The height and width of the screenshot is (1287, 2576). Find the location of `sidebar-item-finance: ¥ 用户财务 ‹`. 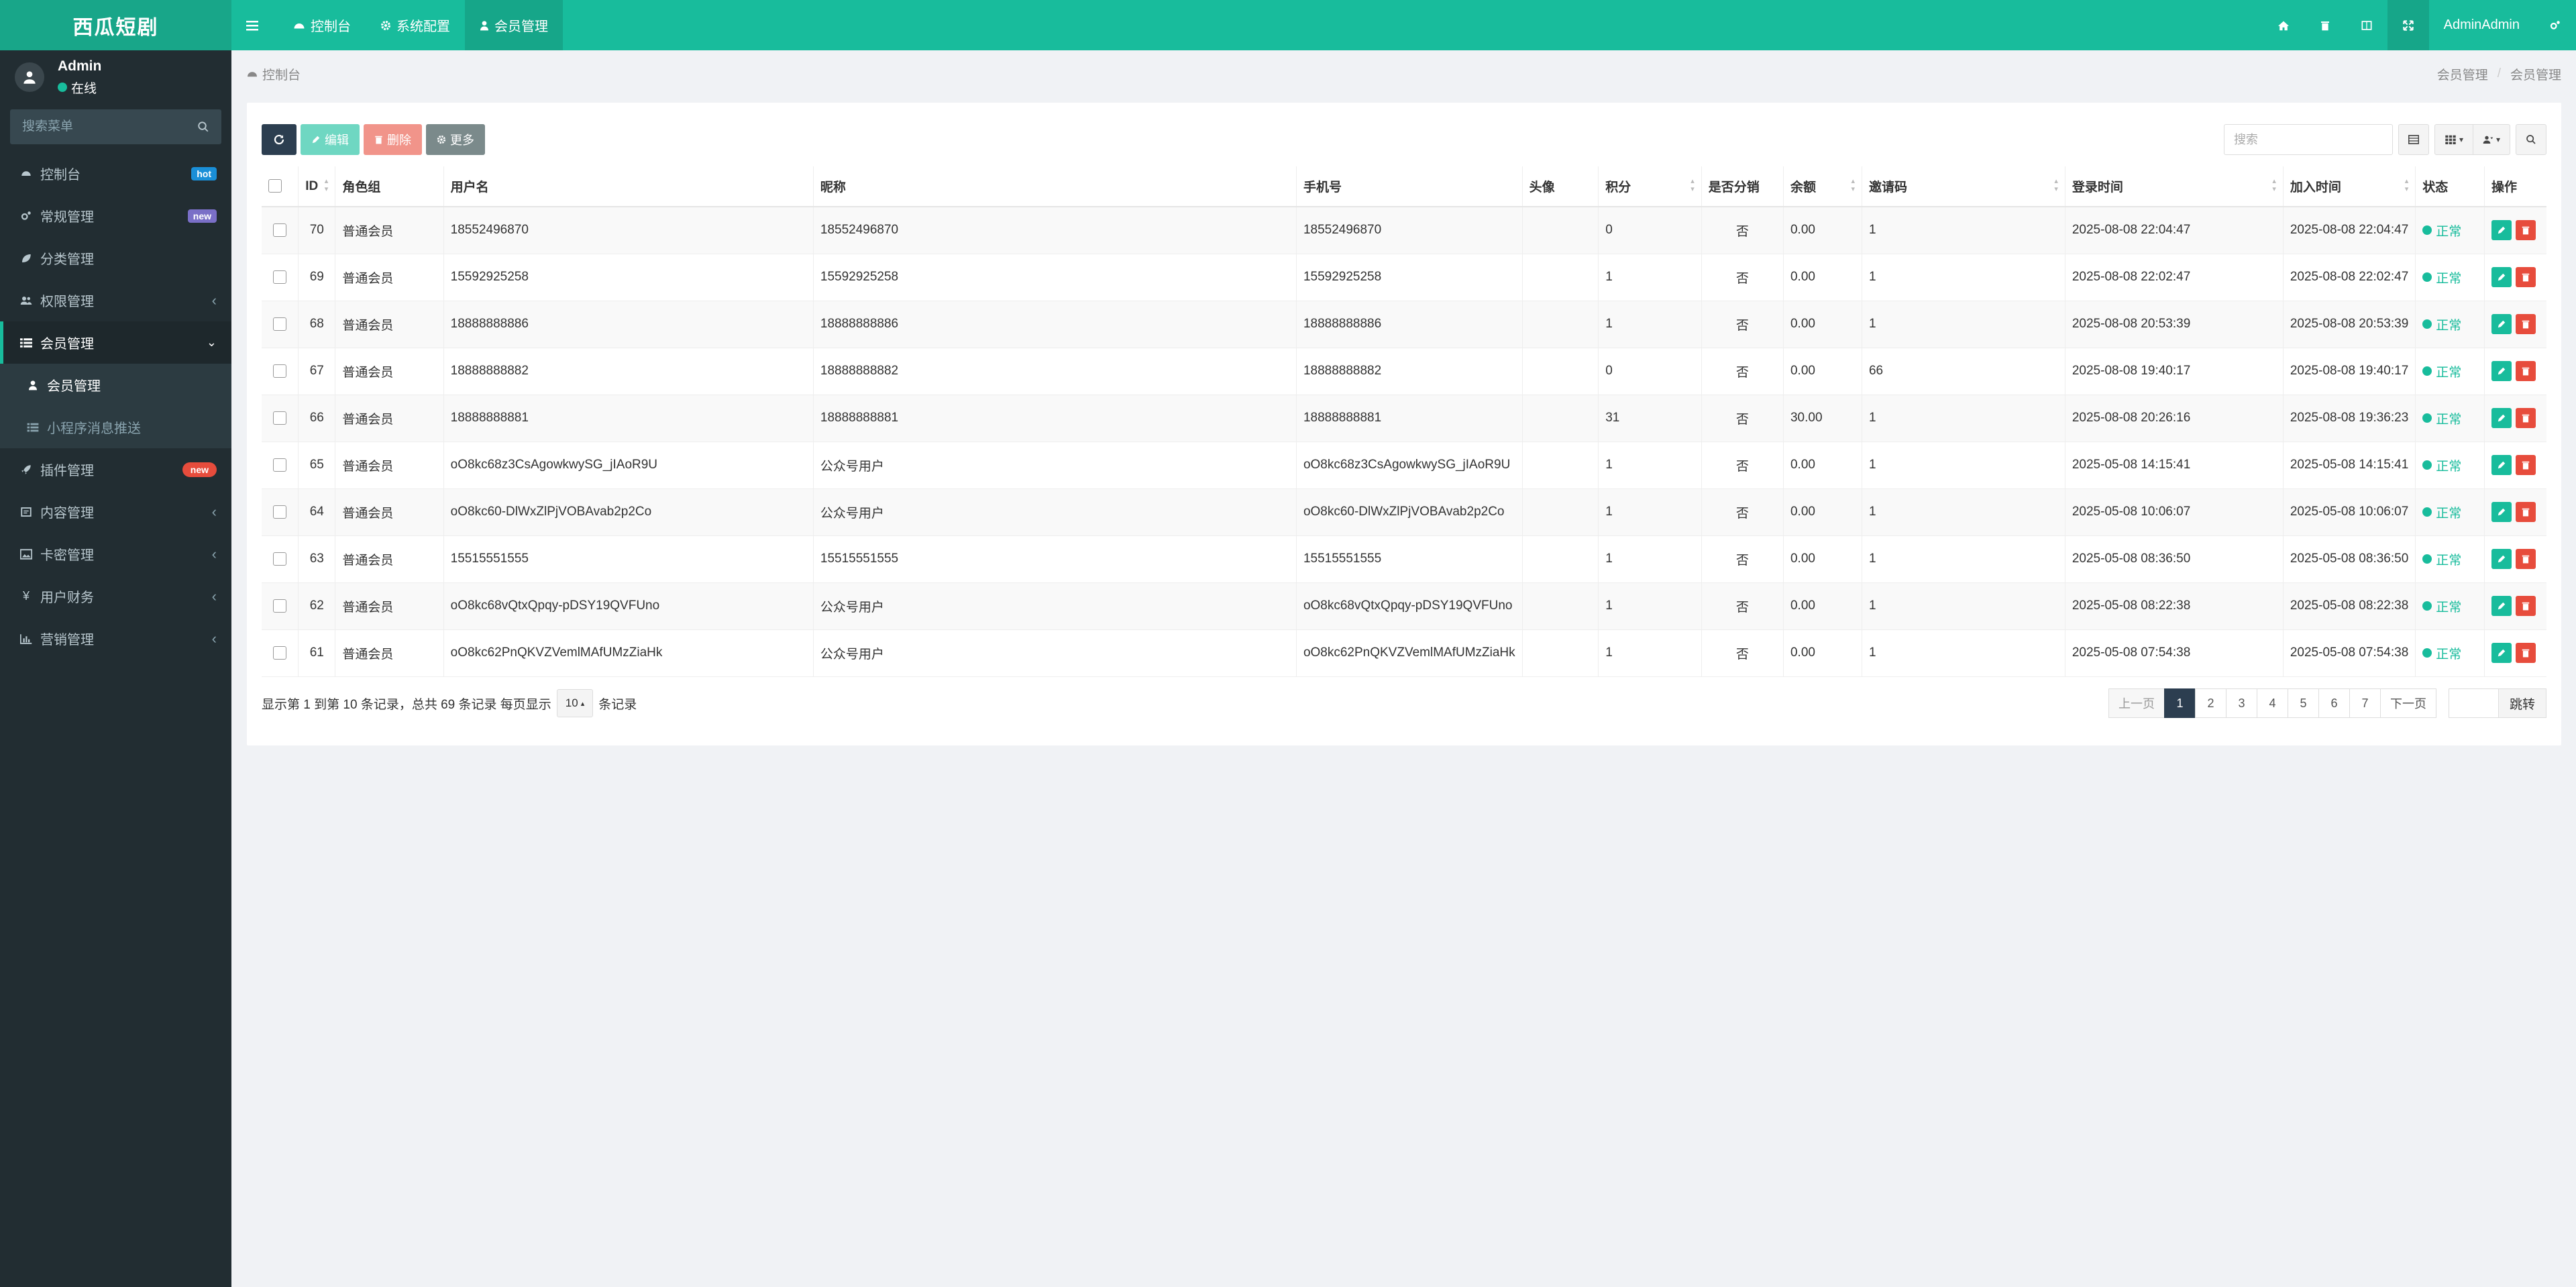

sidebar-item-finance: ¥ 用户财务 ‹ is located at coordinates (115, 596).